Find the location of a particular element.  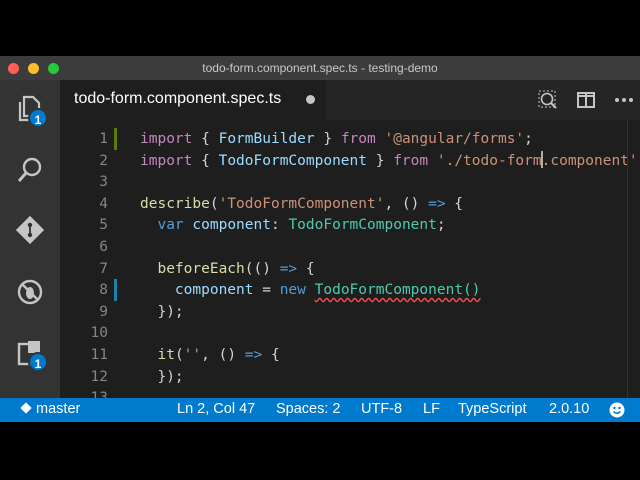

code-line: 8 component = new TodoFormComponent() is located at coordinates (350, 290).